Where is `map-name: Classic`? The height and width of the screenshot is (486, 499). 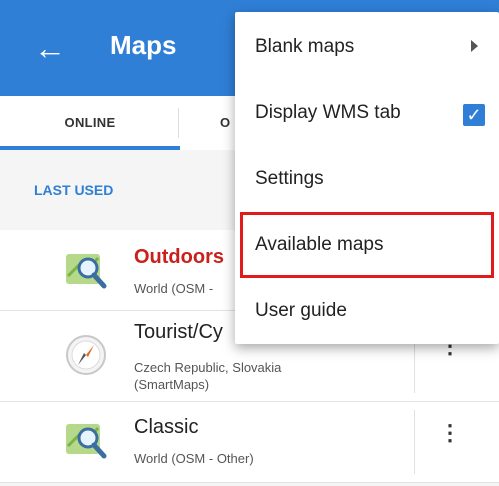
map-name: Classic is located at coordinates (166, 427).